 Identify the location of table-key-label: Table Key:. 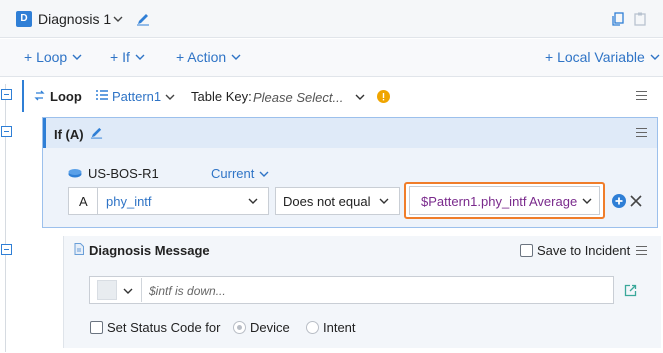
(221, 96).